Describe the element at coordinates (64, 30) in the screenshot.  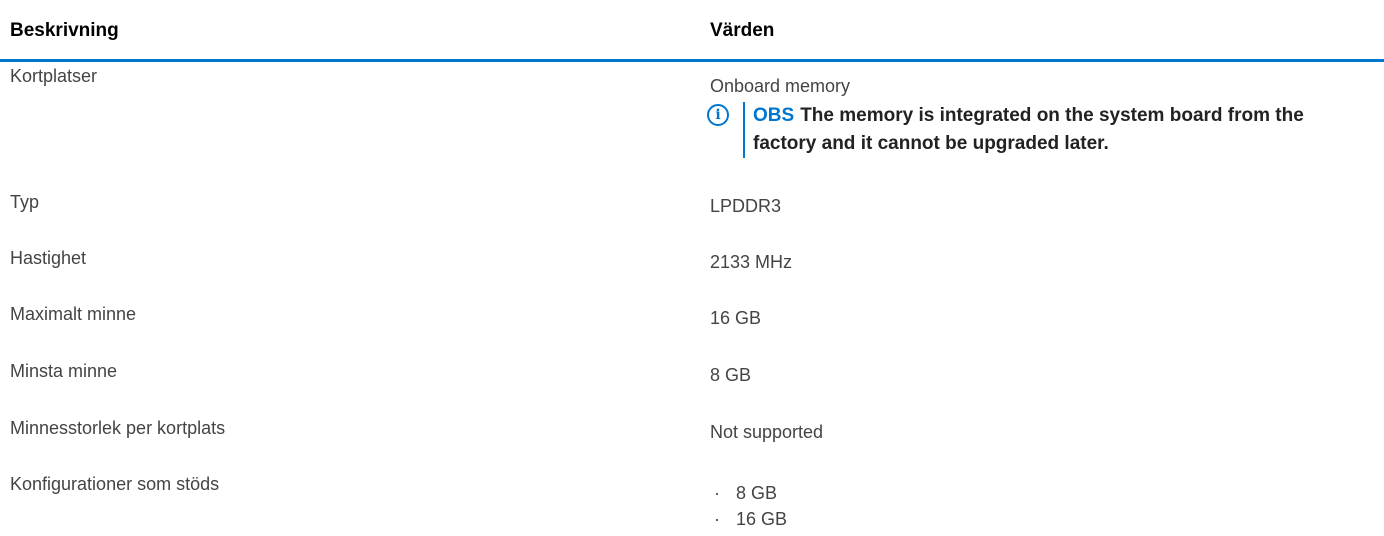
I see `header-description: Beskrivning` at that location.